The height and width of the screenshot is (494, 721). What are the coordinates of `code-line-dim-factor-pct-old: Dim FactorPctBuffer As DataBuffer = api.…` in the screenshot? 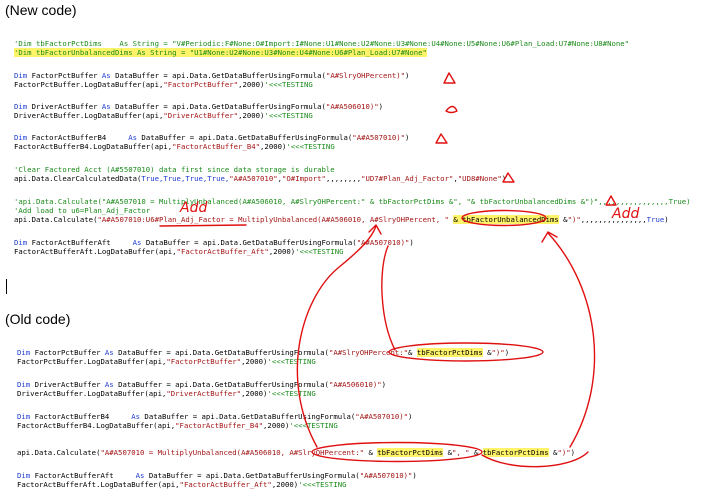 It's located at (263, 352).